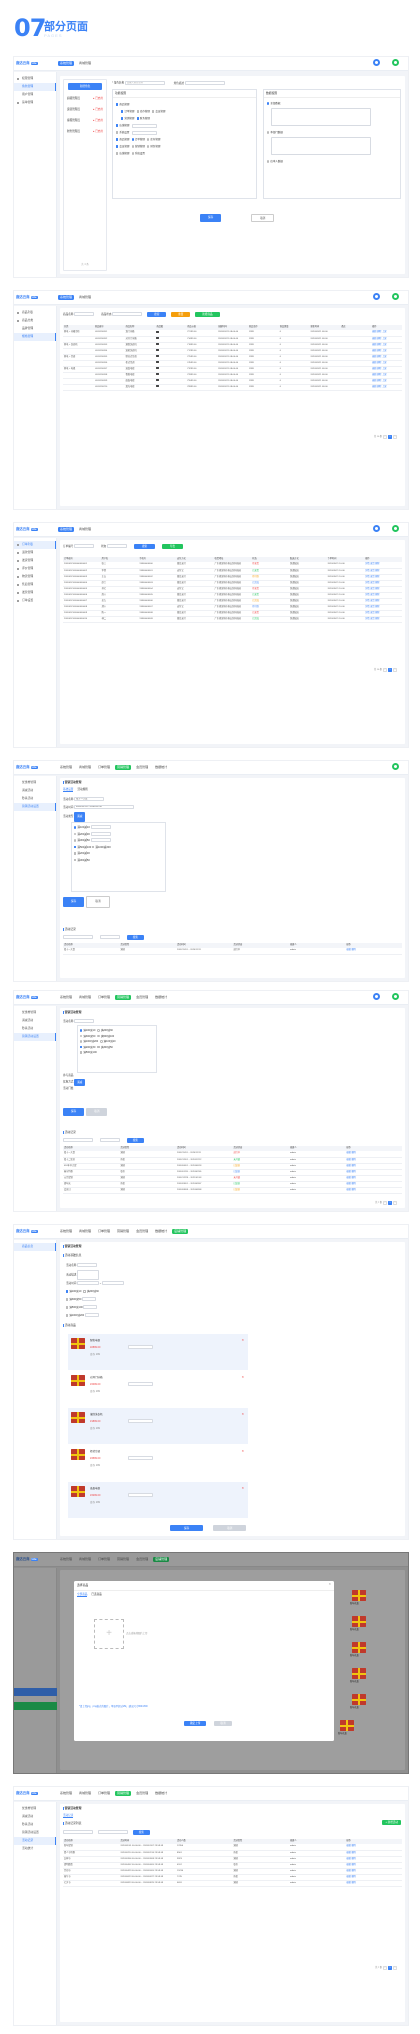  I want to click on sidebar-item: 优惠券管理, so click(35, 1809).